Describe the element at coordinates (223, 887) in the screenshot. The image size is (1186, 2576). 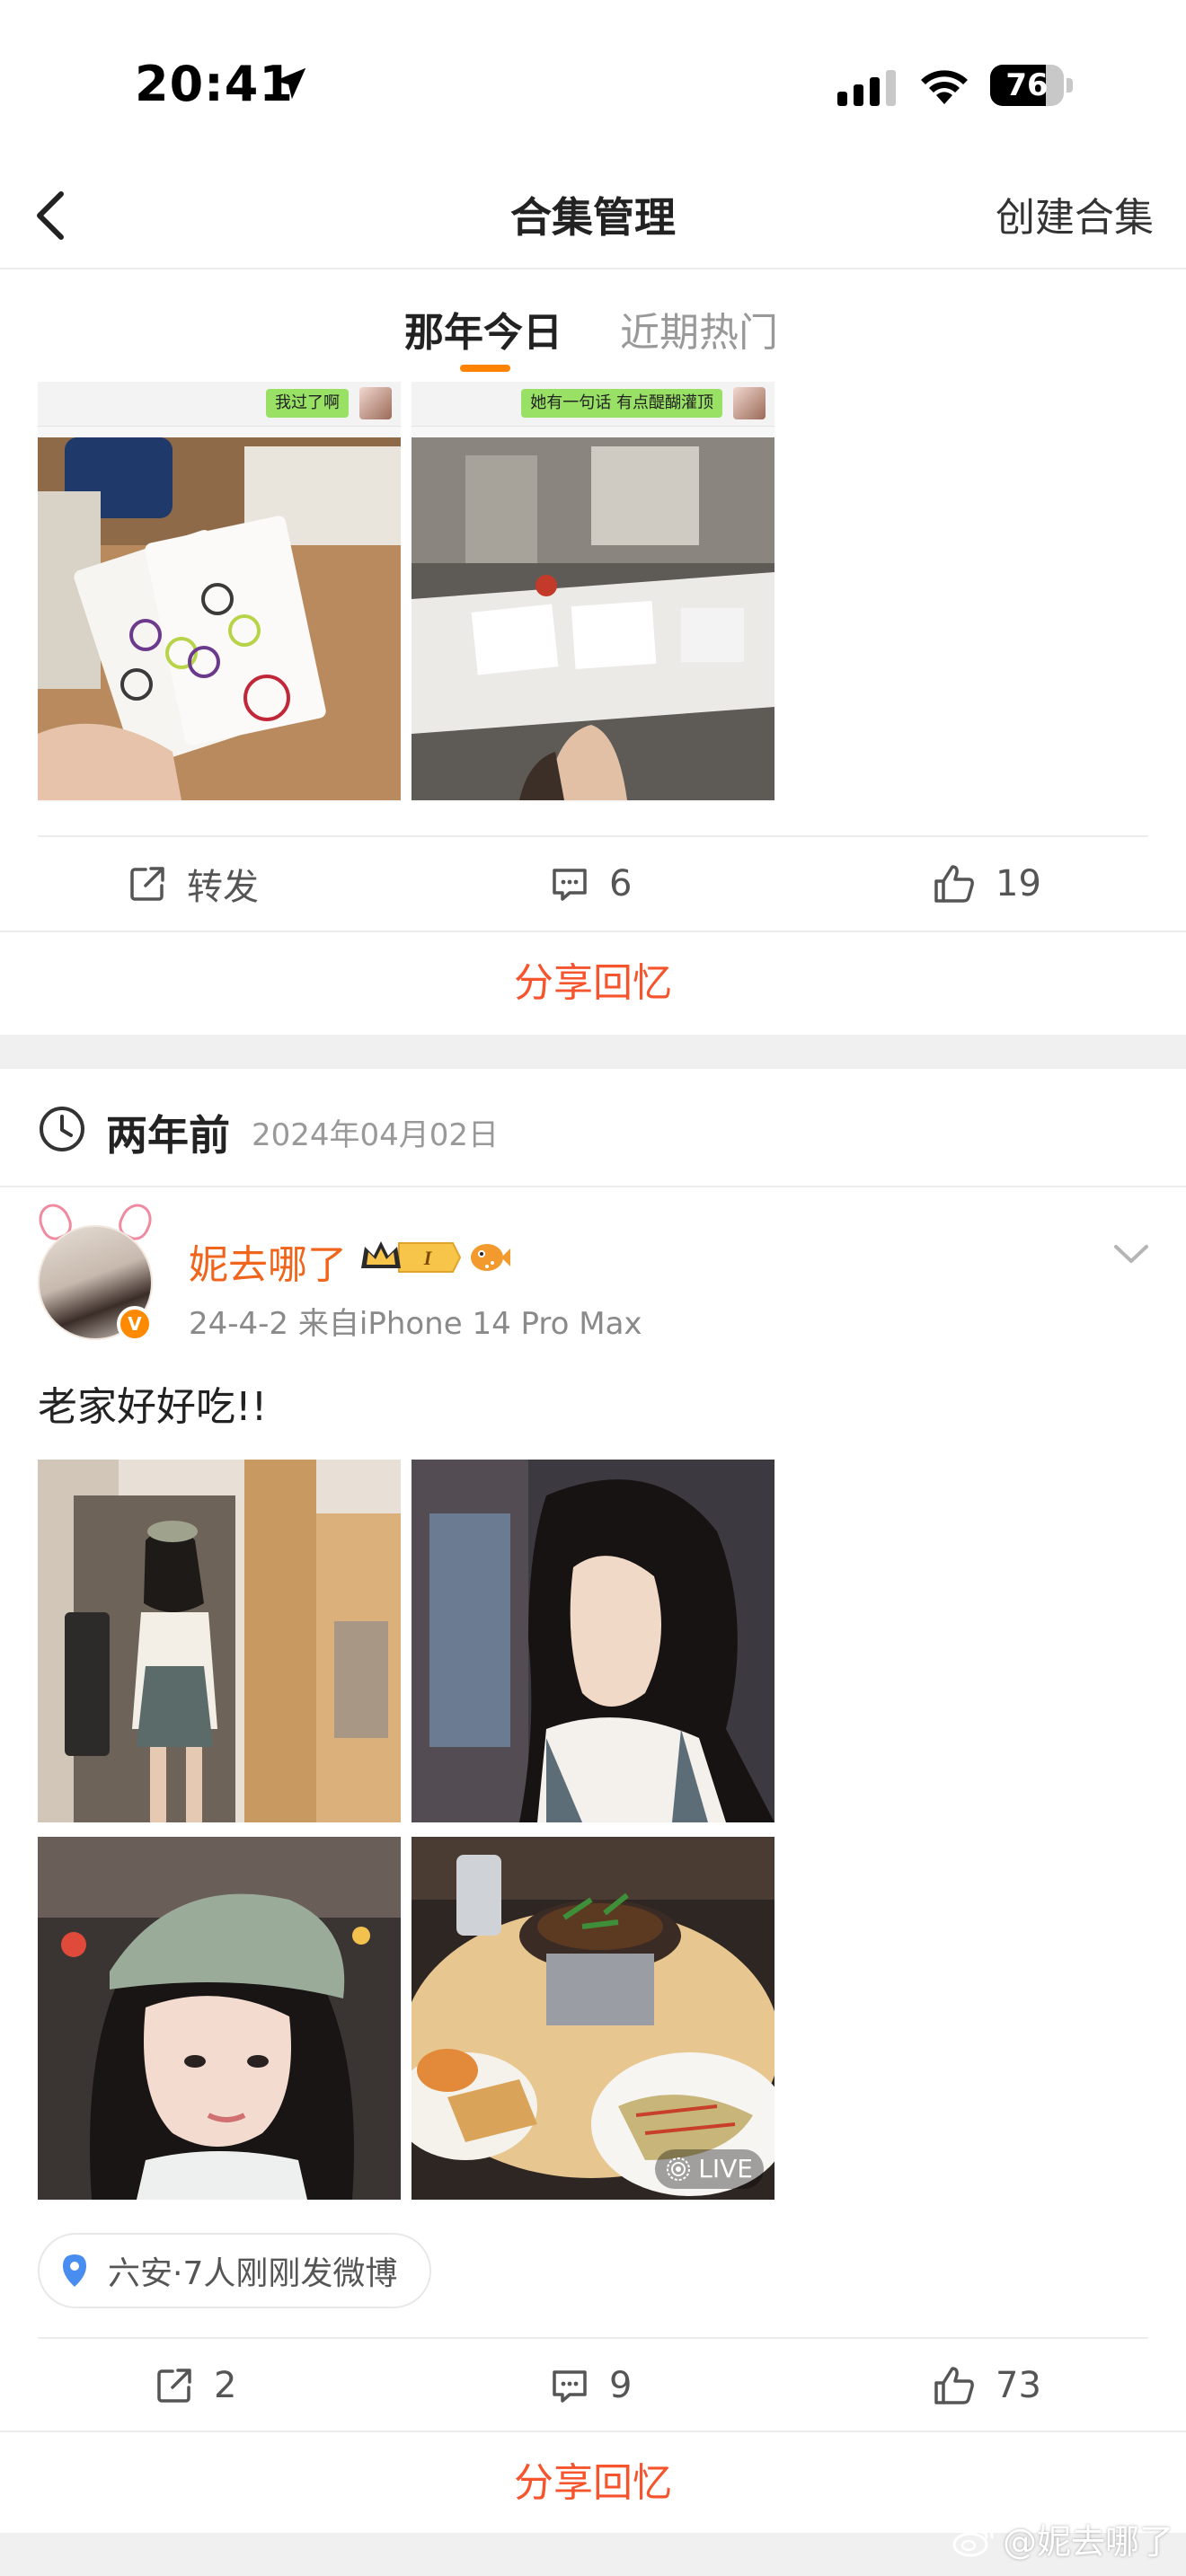
I see `repost-label: 转发` at that location.